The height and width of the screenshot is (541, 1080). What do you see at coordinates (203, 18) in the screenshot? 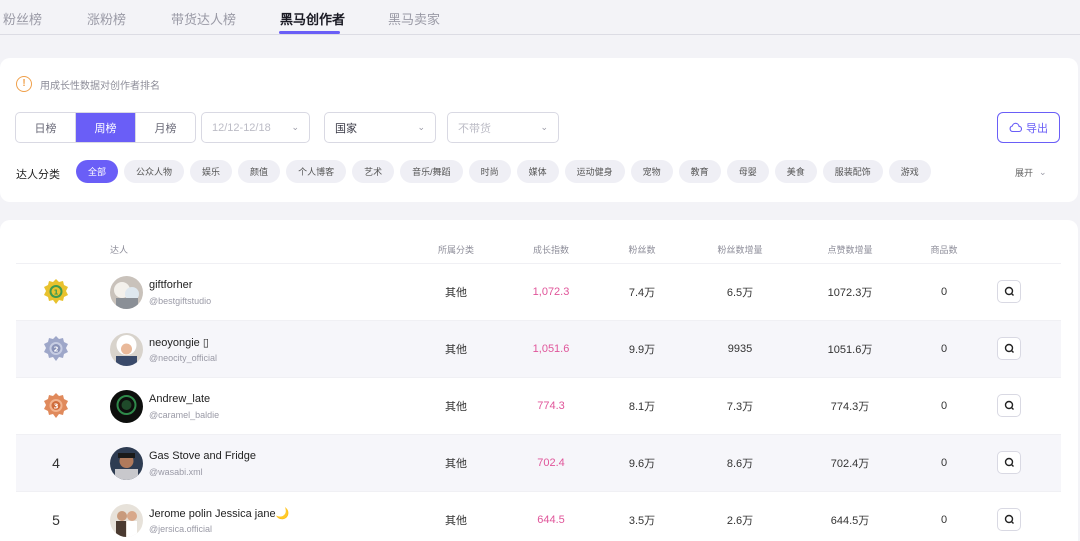
I see `tab-sales-creator-ranking: 带货达人榜` at bounding box center [203, 18].